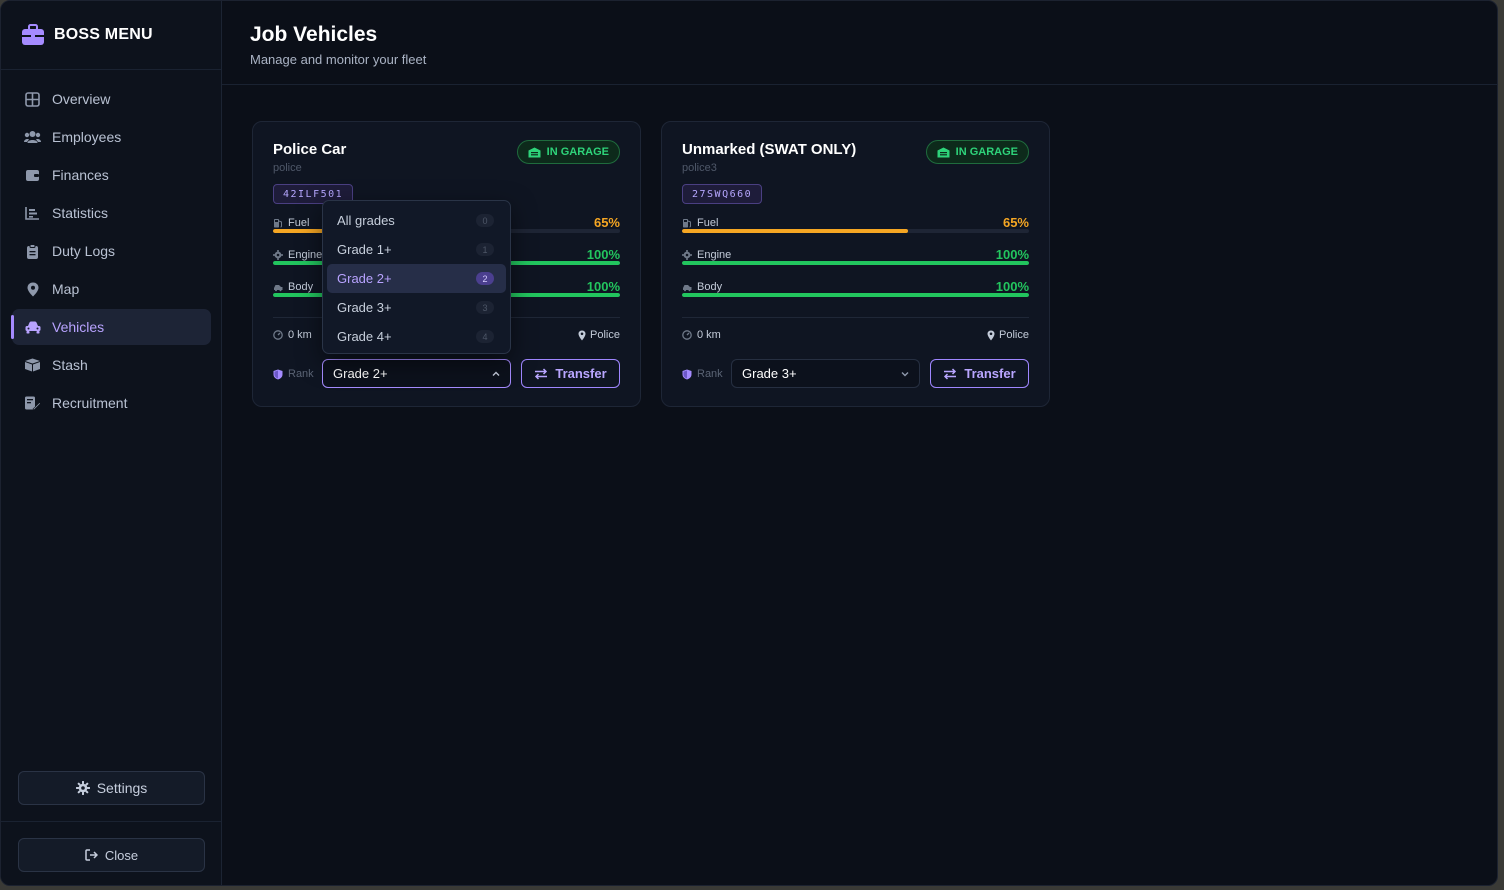 The height and width of the screenshot is (890, 1504). I want to click on chevron-up-icon, so click(496, 373).